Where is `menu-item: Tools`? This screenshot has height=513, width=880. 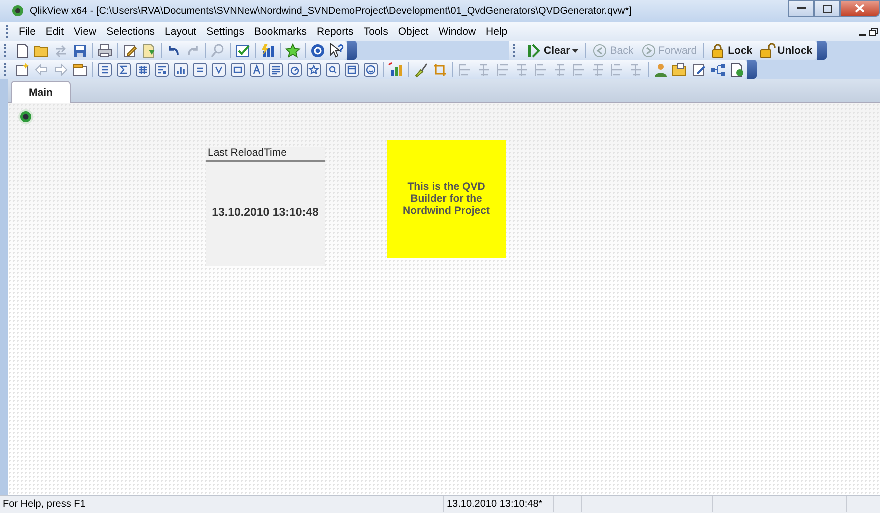
menu-item: Tools is located at coordinates (376, 31).